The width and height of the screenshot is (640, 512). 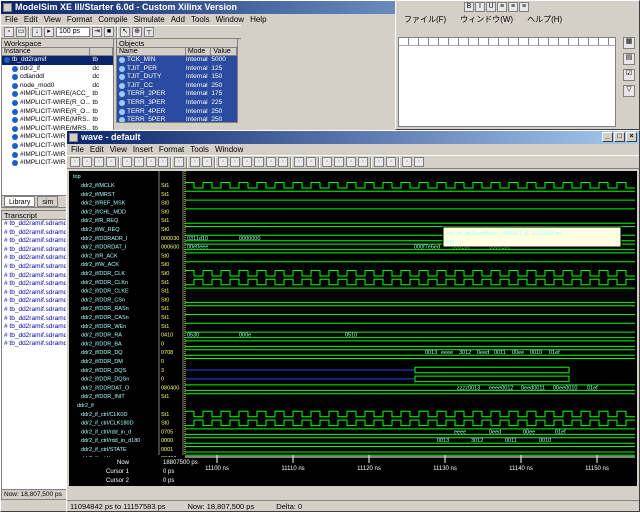 I want to click on save-icon: ·, so click(x=99, y=162).